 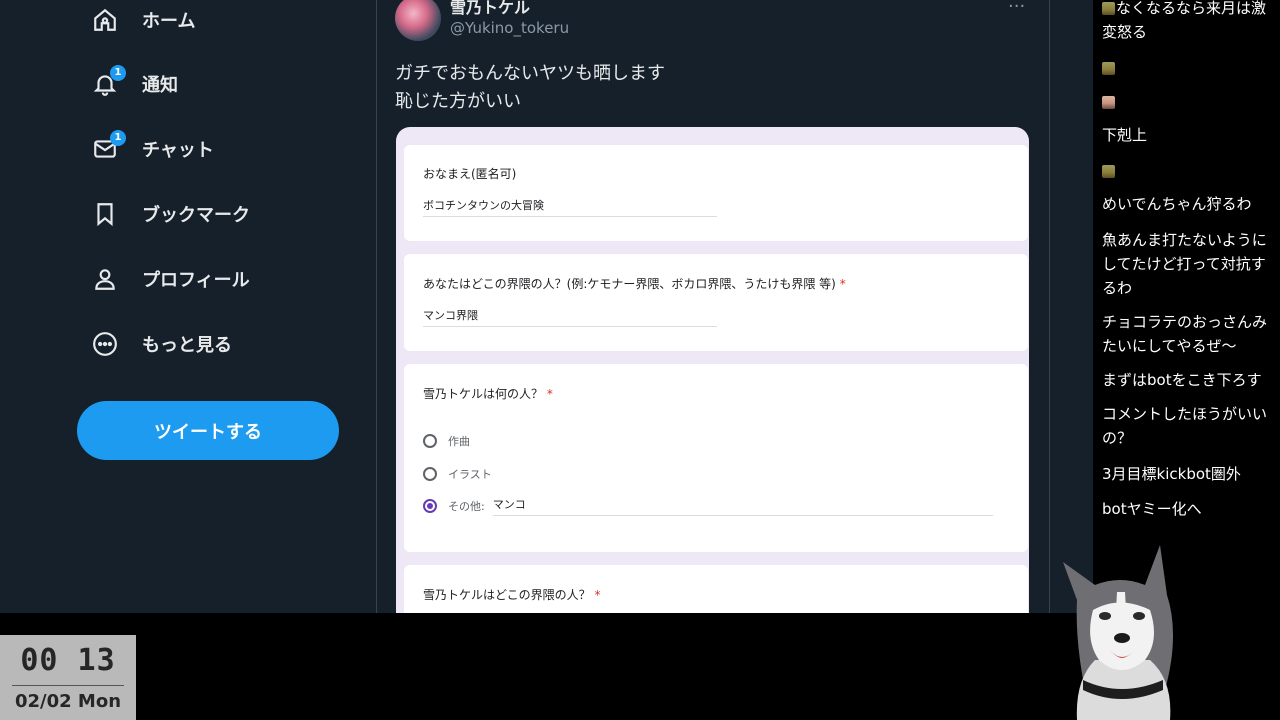 I want to click on sidebar-item-bookmarks: ブックマーク, so click(x=170, y=214).